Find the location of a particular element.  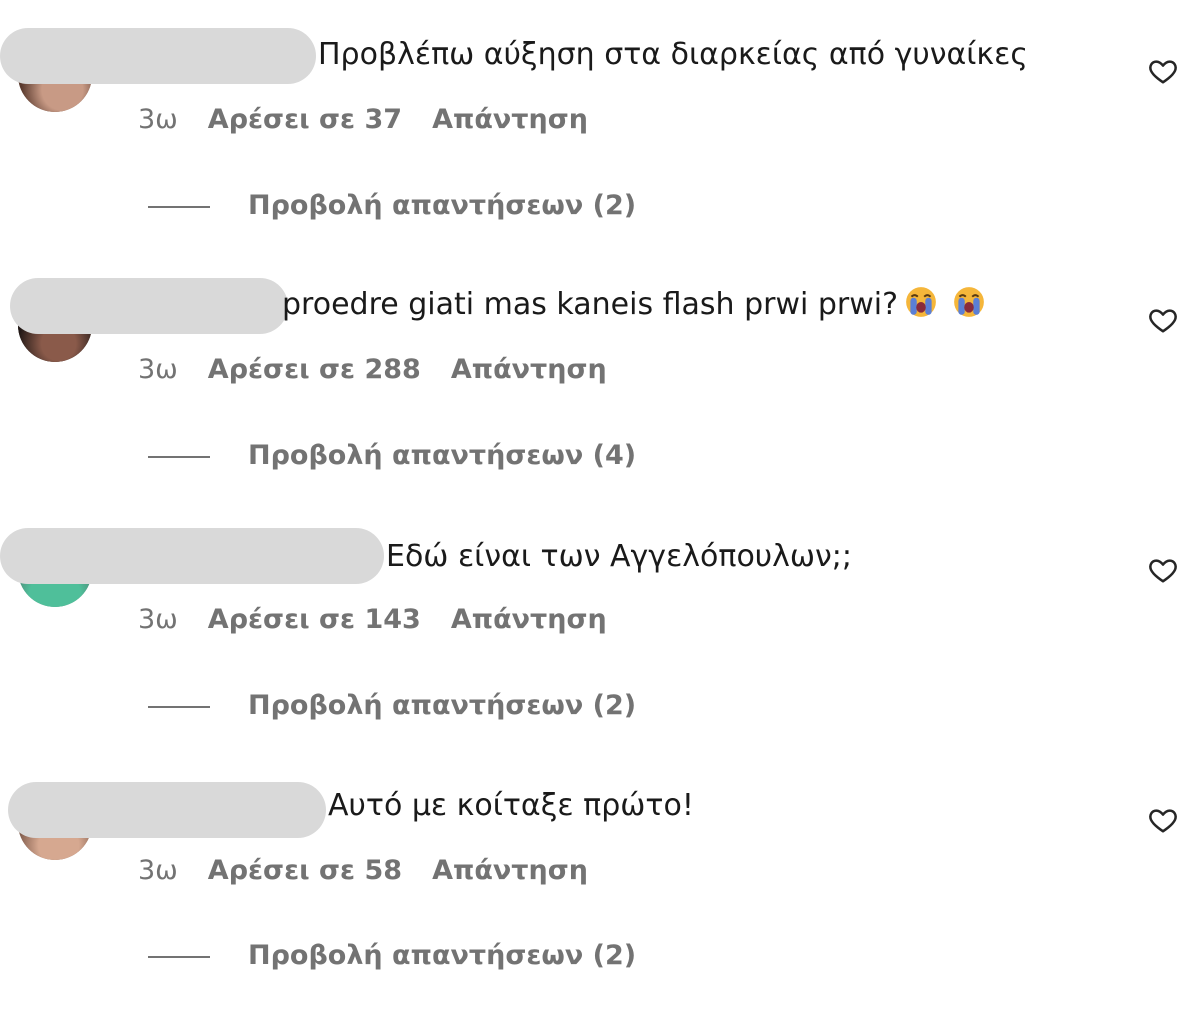

comment-meta: 3ω Αρέσει σε 58 Απάντηση is located at coordinates (363, 871).